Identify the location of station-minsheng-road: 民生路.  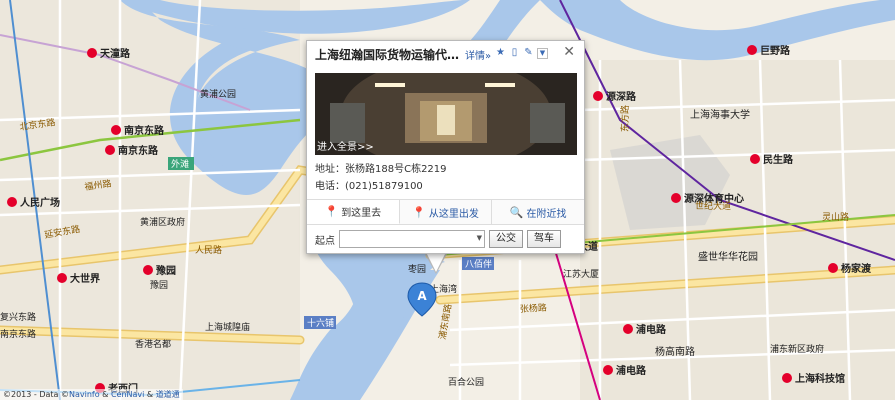
(778, 159).